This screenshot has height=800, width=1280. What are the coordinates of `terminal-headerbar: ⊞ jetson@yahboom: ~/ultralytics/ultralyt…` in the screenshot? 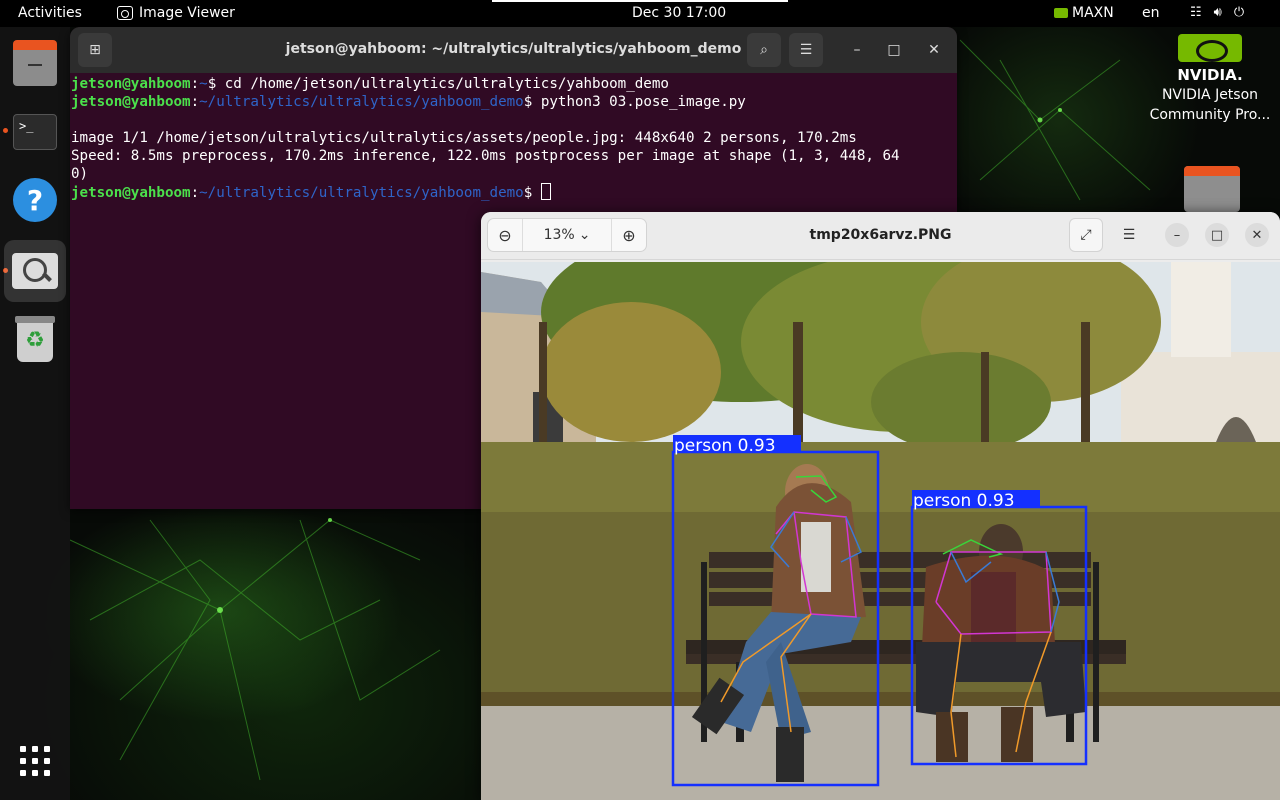 It's located at (513, 50).